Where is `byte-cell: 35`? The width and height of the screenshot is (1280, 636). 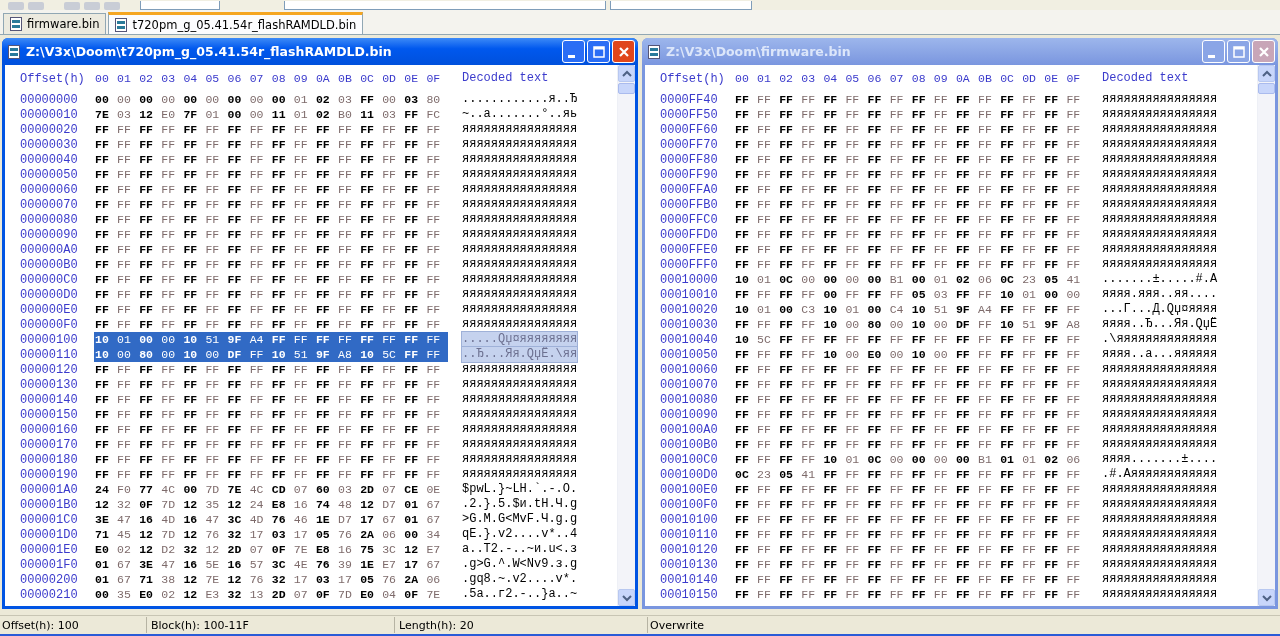
byte-cell: 35 is located at coordinates (127, 594).